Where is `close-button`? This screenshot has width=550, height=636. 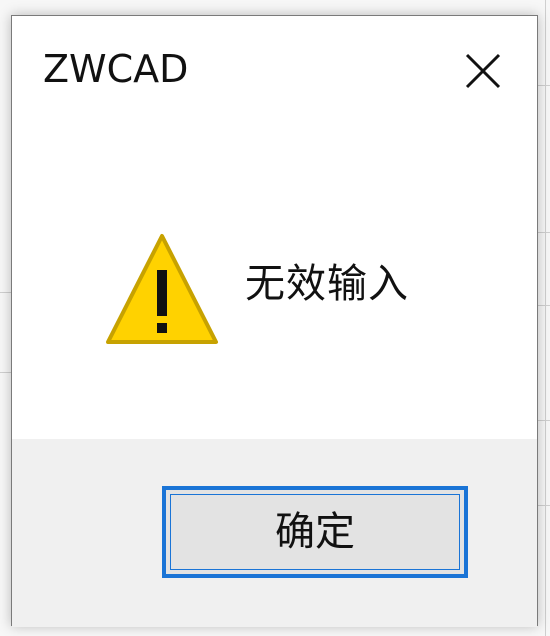 close-button is located at coordinates (483, 71).